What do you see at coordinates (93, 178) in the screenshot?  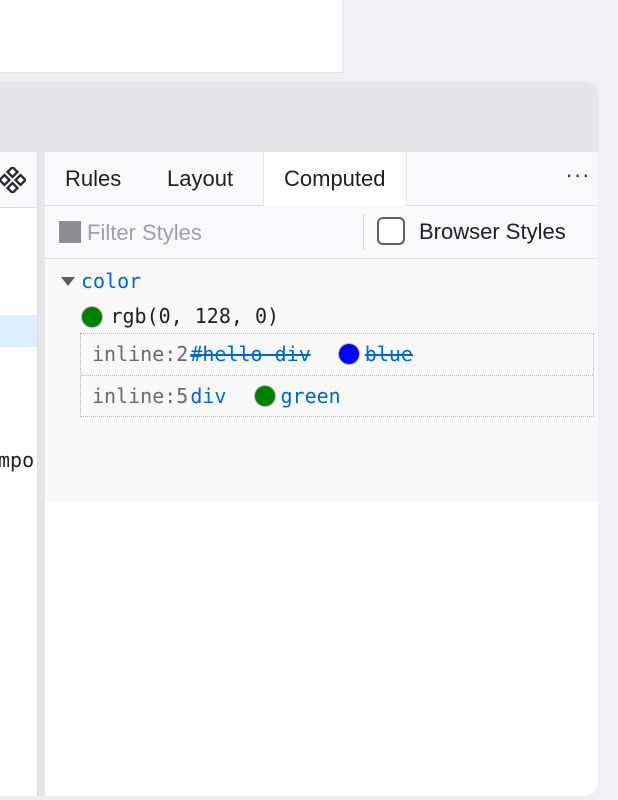 I see `tab-rules: Rules` at bounding box center [93, 178].